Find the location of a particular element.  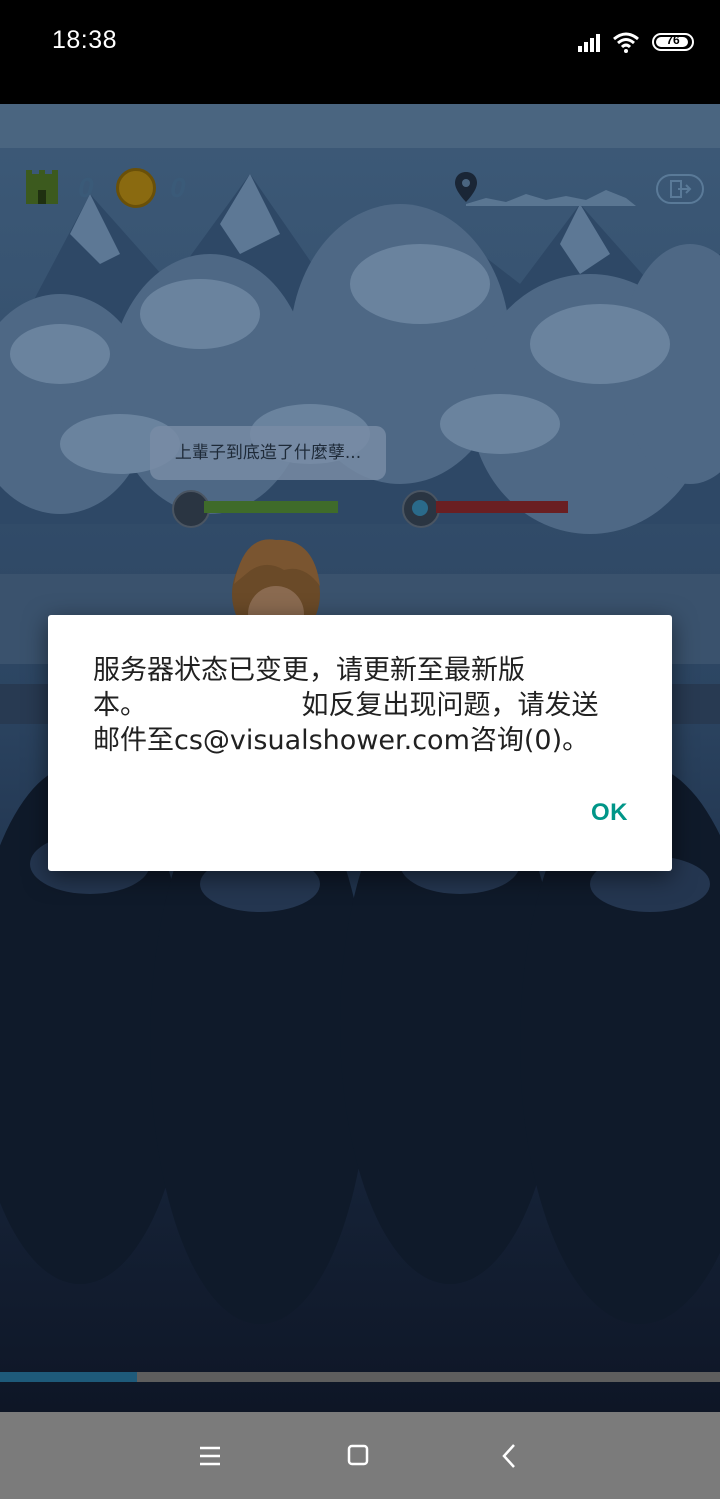

dialog-message-line3: 邮件至cs@visualshower.com咨询(0)。 is located at coordinates (341, 740).